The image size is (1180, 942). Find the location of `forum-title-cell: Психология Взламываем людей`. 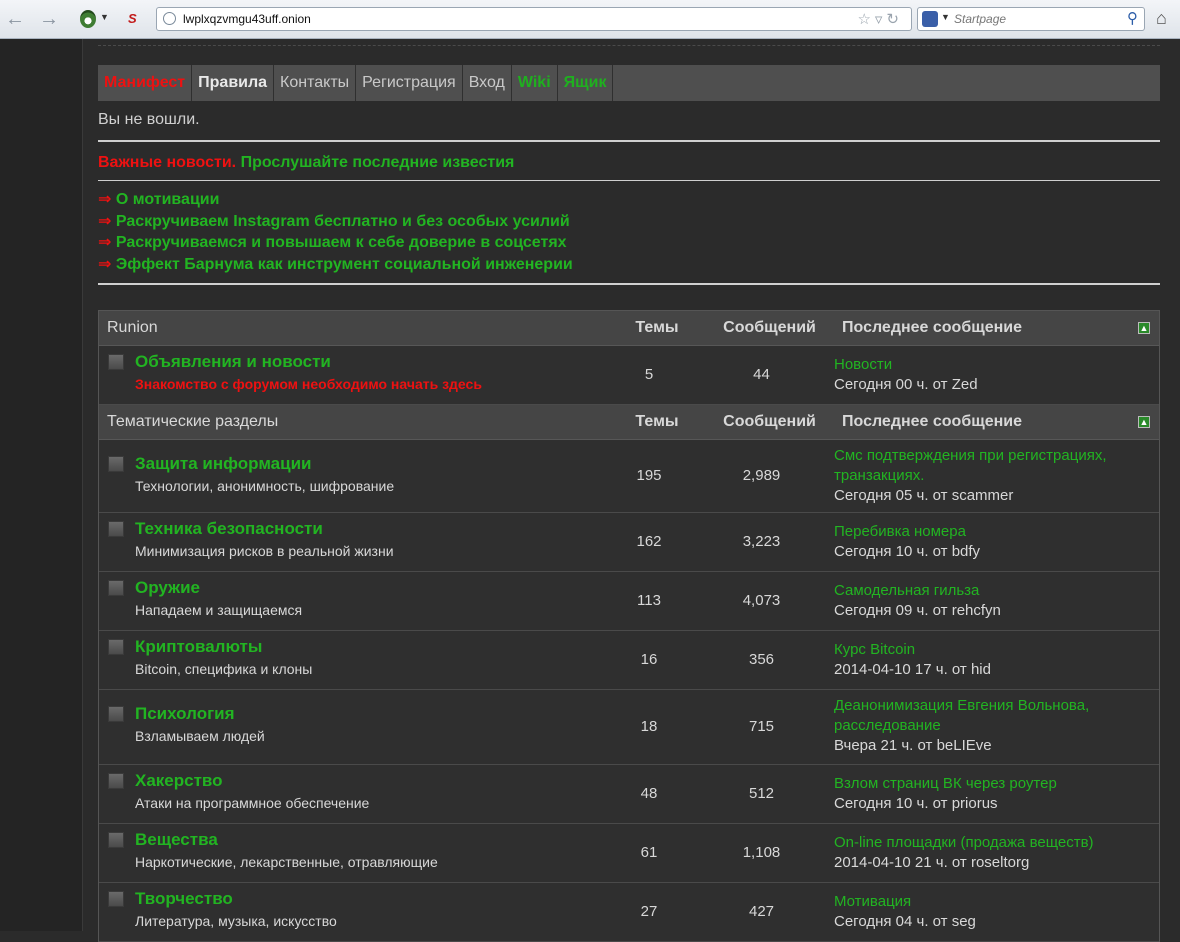

forum-title-cell: Психология Взламываем людей is located at coordinates (346, 727).